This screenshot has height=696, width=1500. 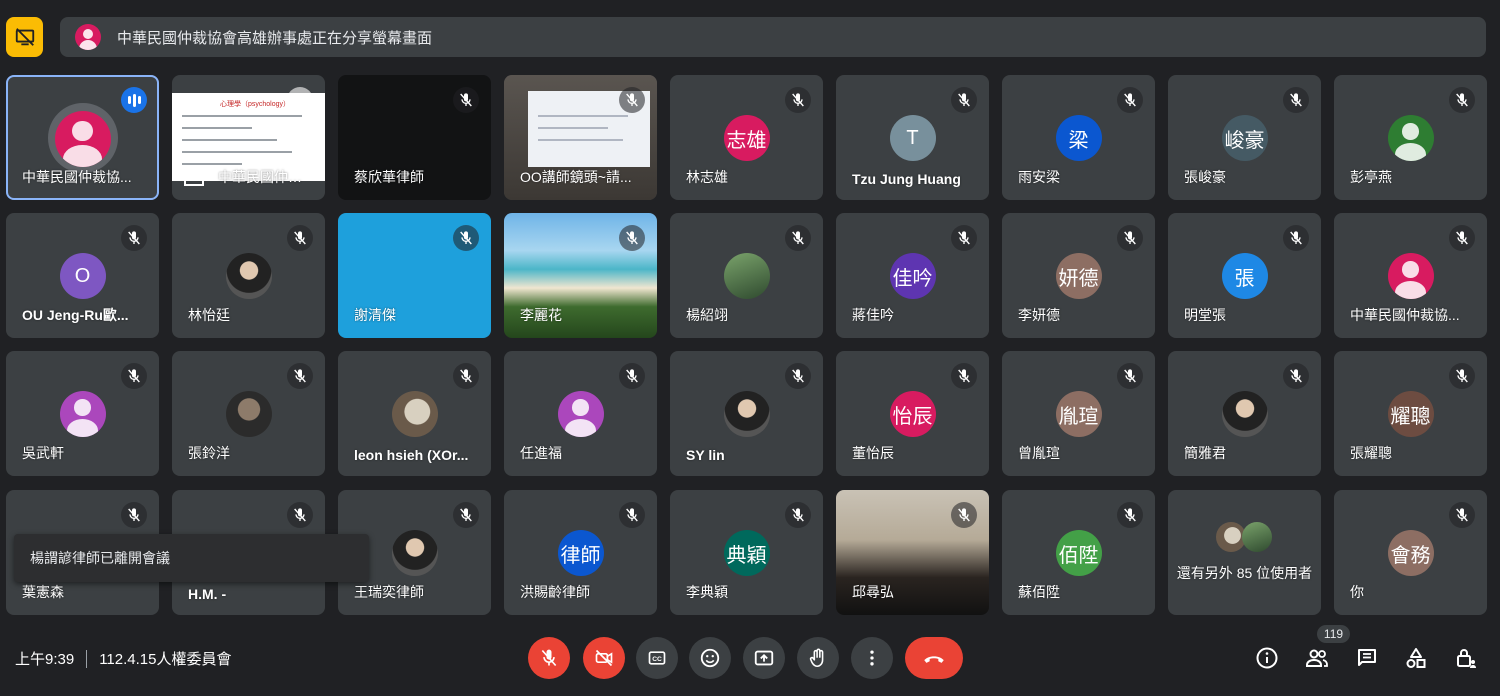 I want to click on camera-off-icon, so click(x=604, y=658).